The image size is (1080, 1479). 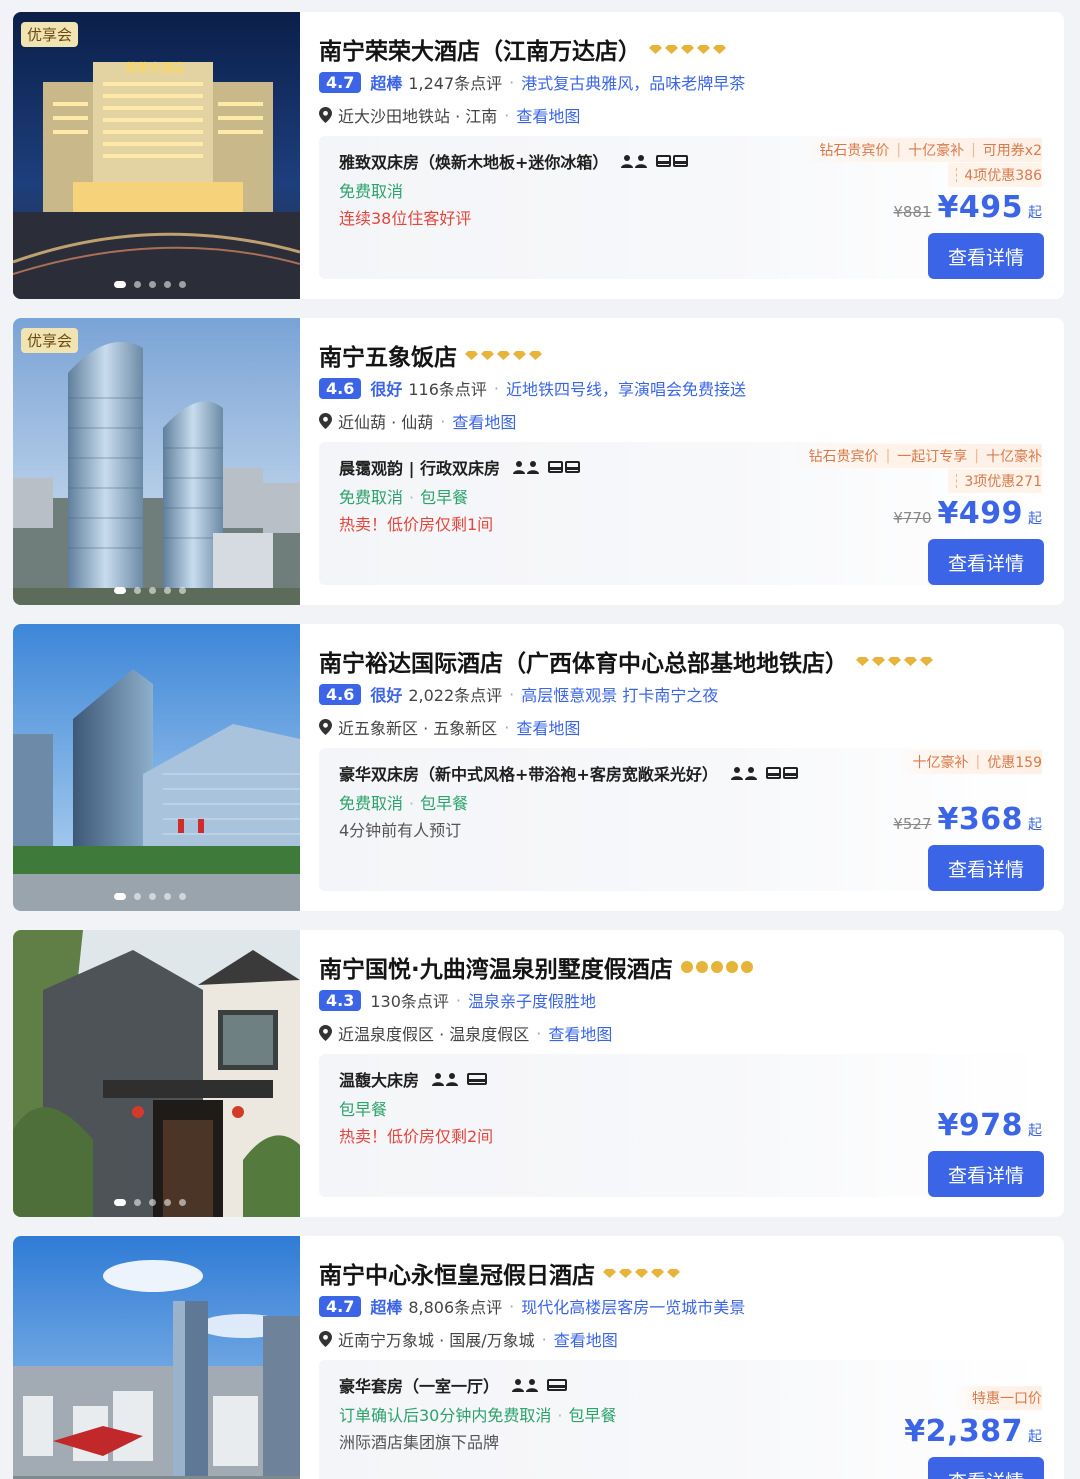 I want to click on hotel-photo: 荣荣大酒店 优享会, so click(x=156, y=155).